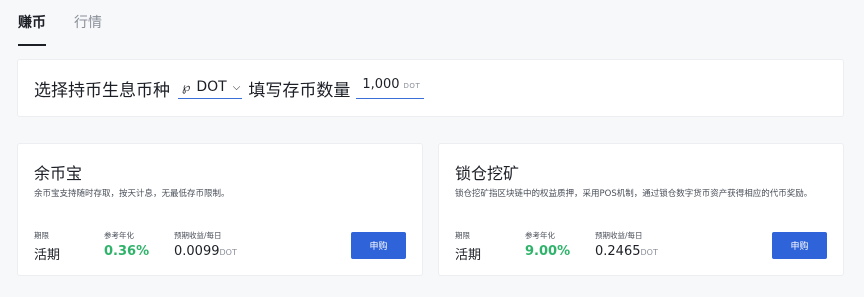  I want to click on coin-dropdown-value: DOT, so click(211, 87).